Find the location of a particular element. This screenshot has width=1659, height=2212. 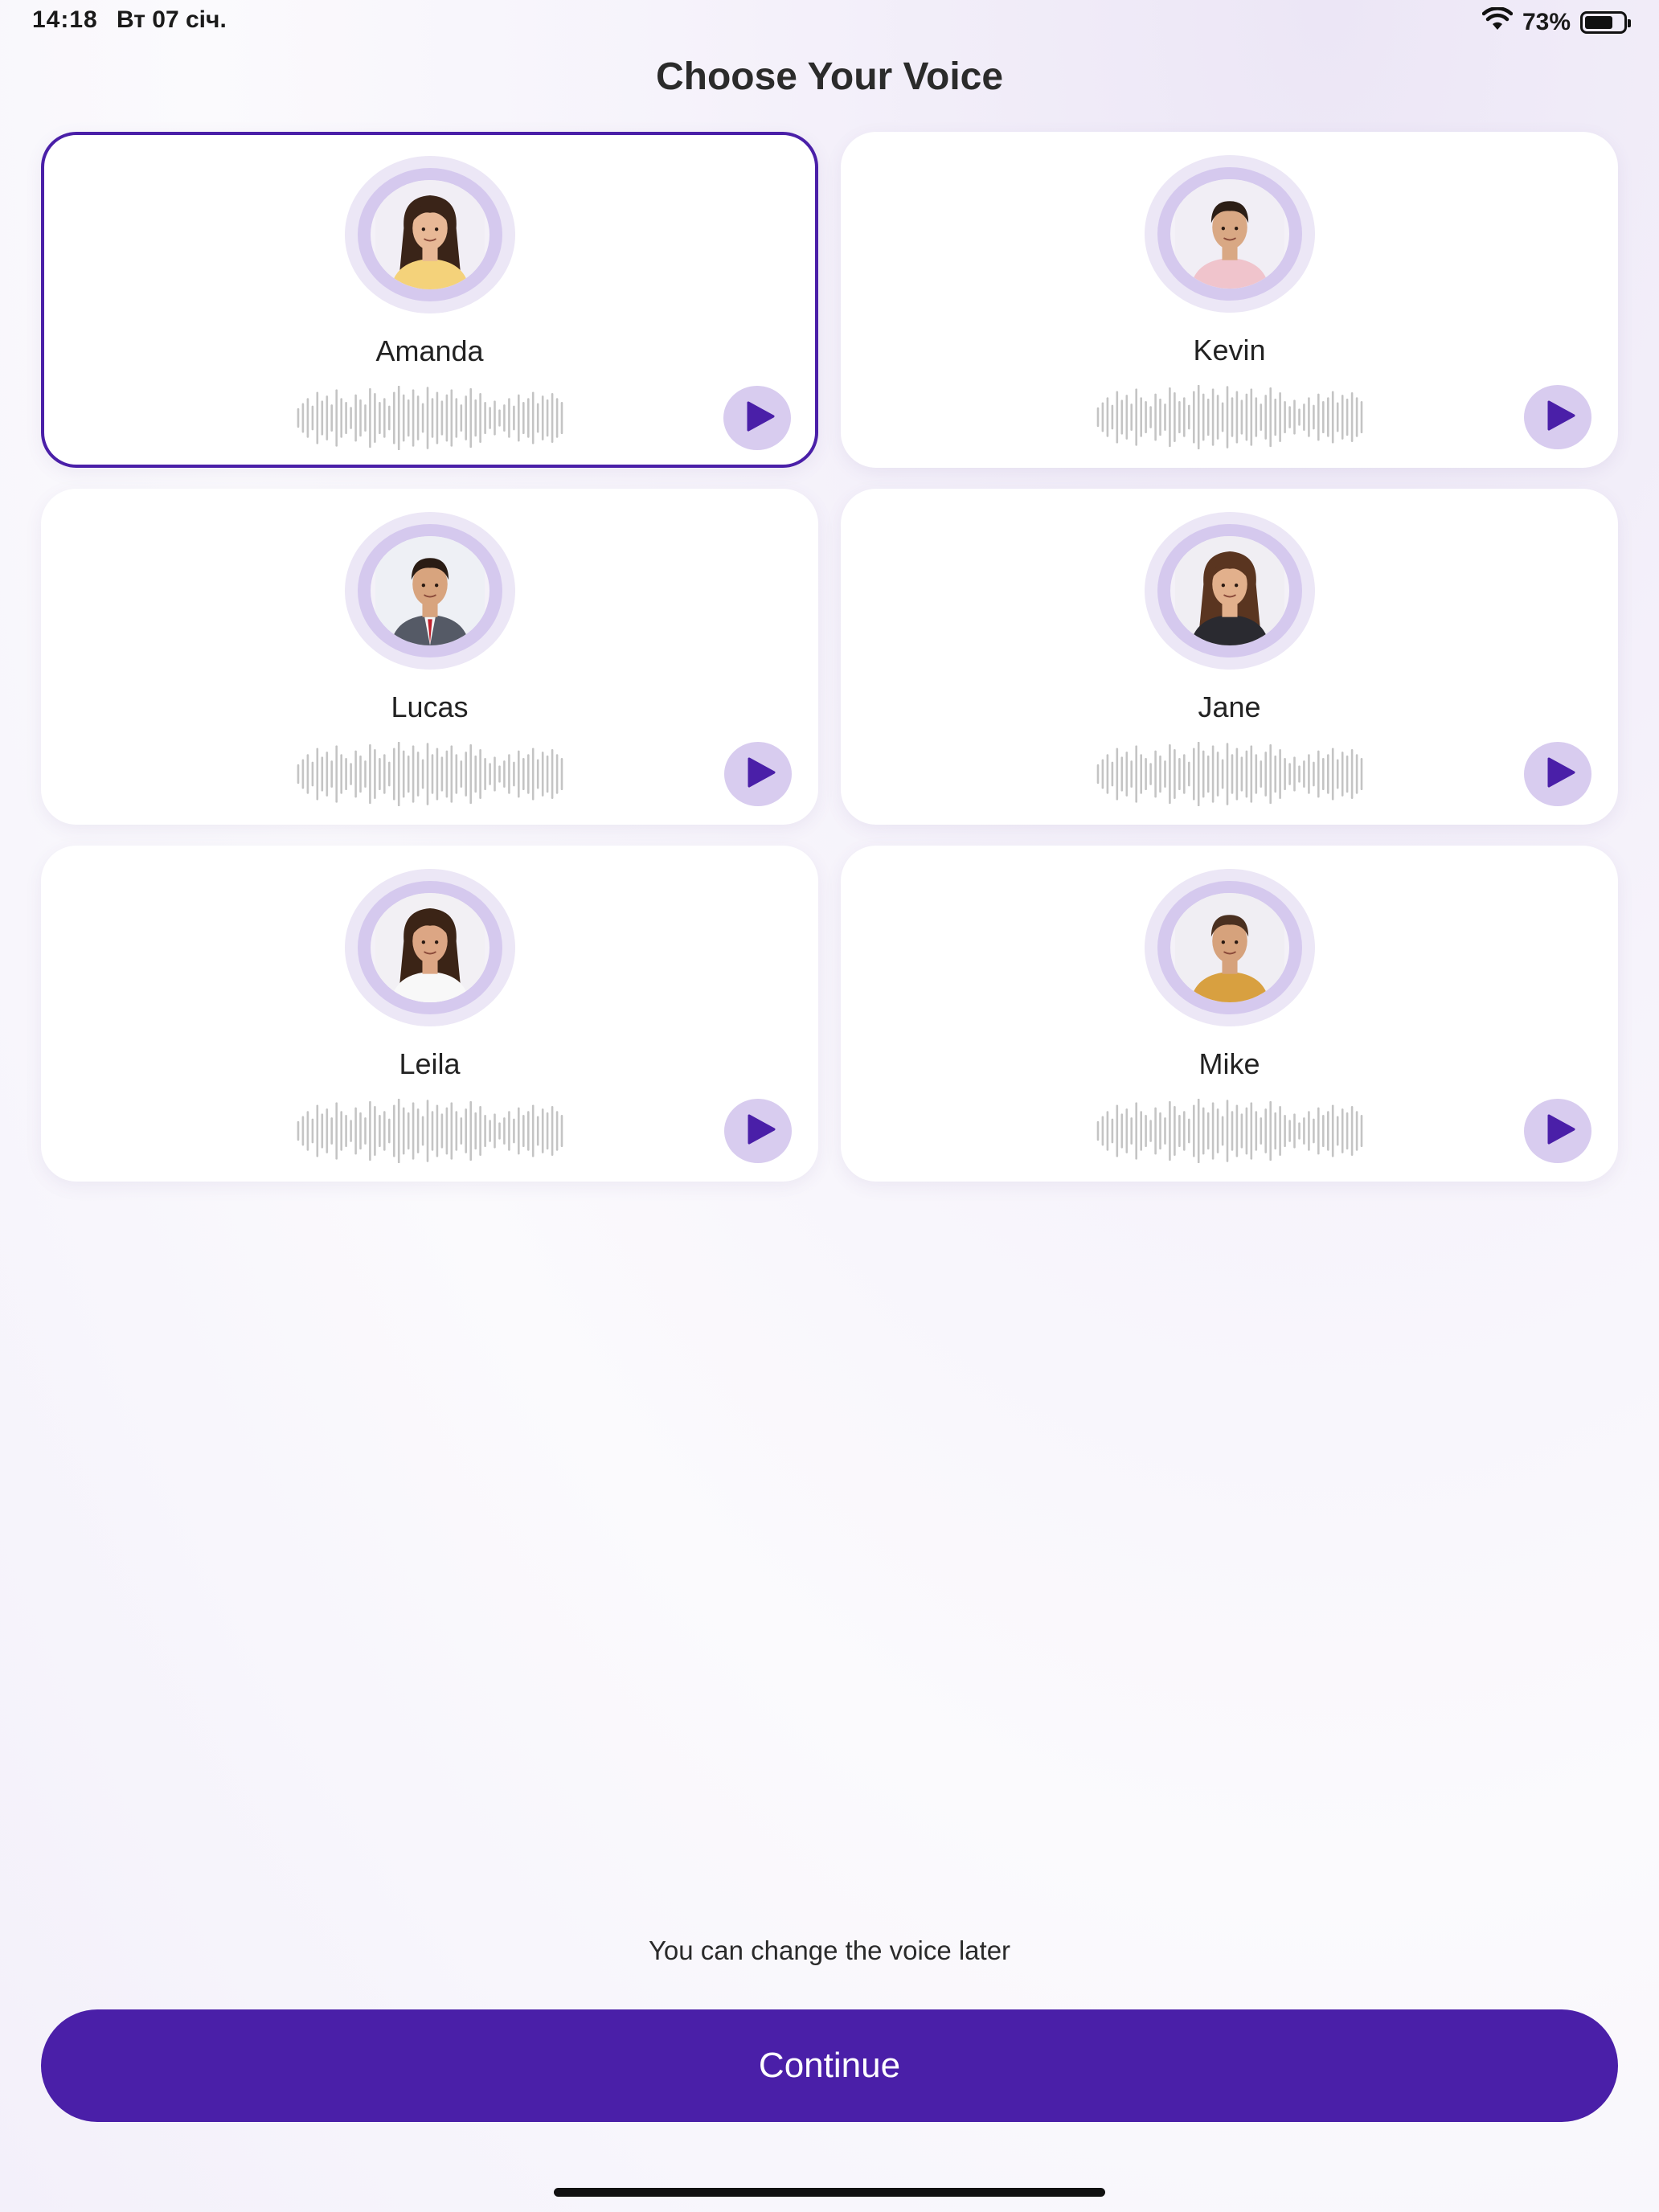

voice-name: Leila is located at coordinates (430, 1063).